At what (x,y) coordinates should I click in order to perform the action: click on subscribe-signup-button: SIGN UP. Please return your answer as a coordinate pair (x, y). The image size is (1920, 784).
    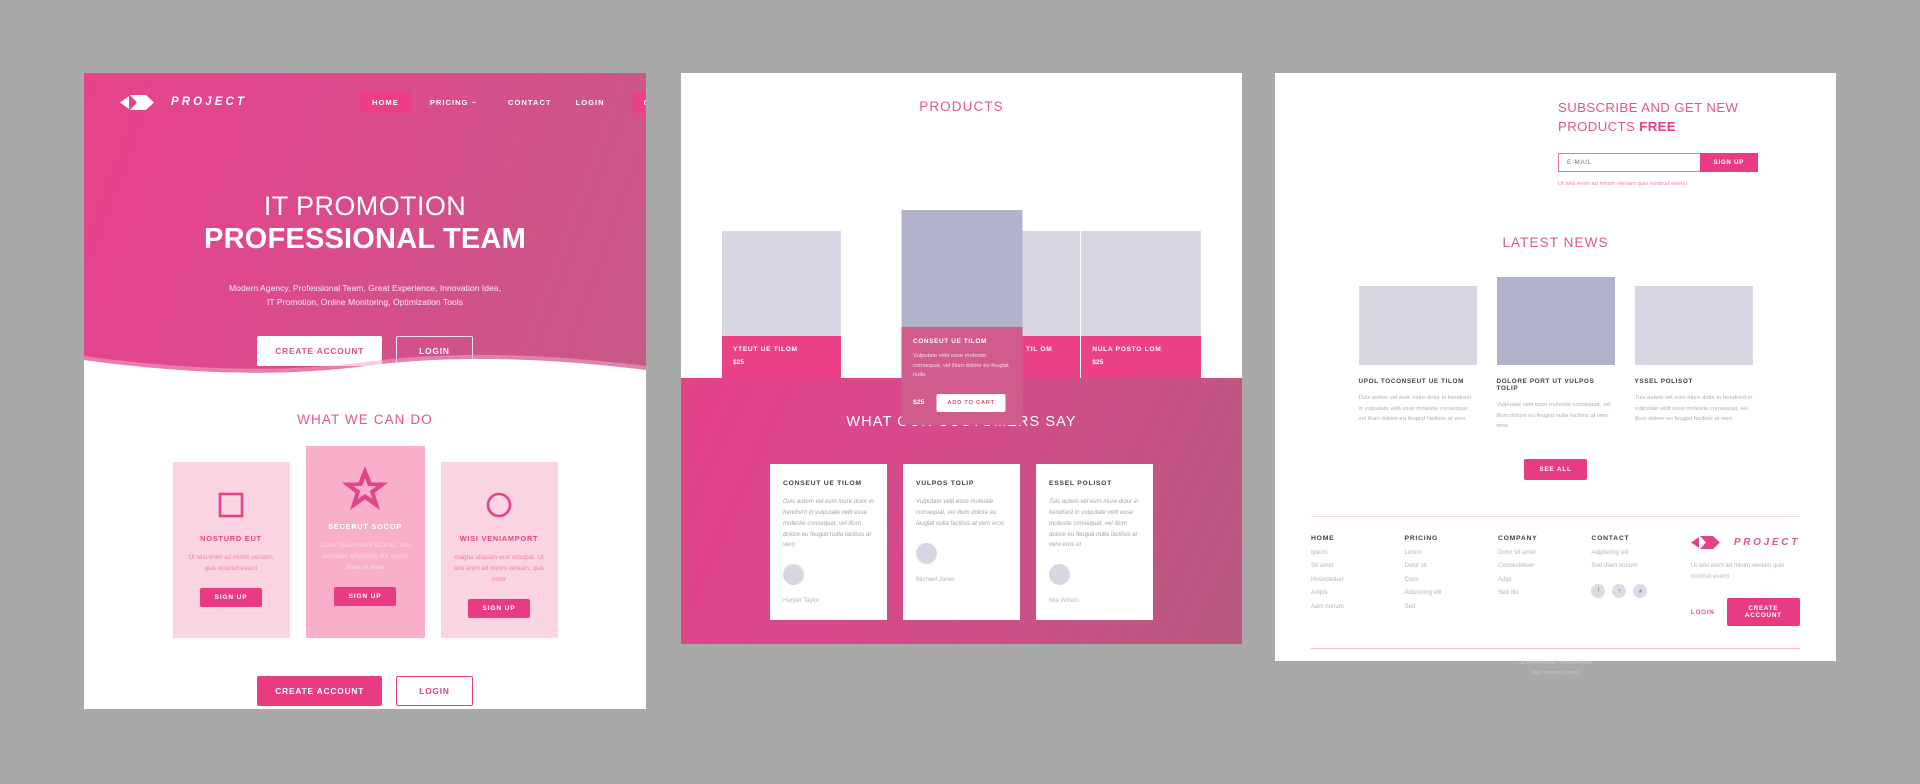
    Looking at the image, I should click on (1728, 163).